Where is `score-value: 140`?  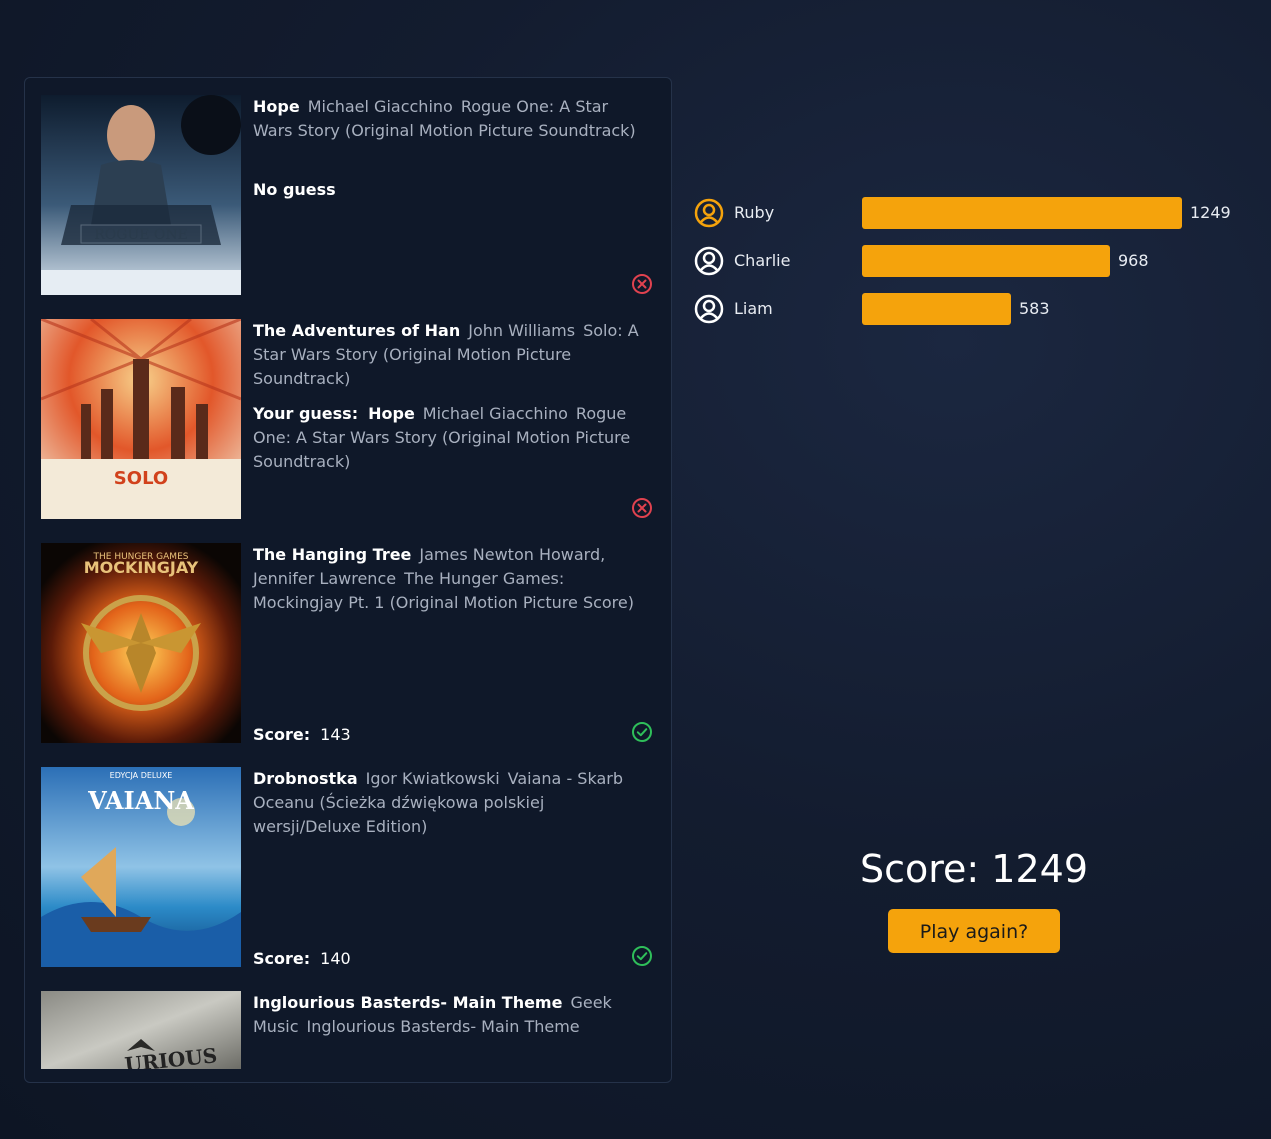 score-value: 140 is located at coordinates (335, 958).